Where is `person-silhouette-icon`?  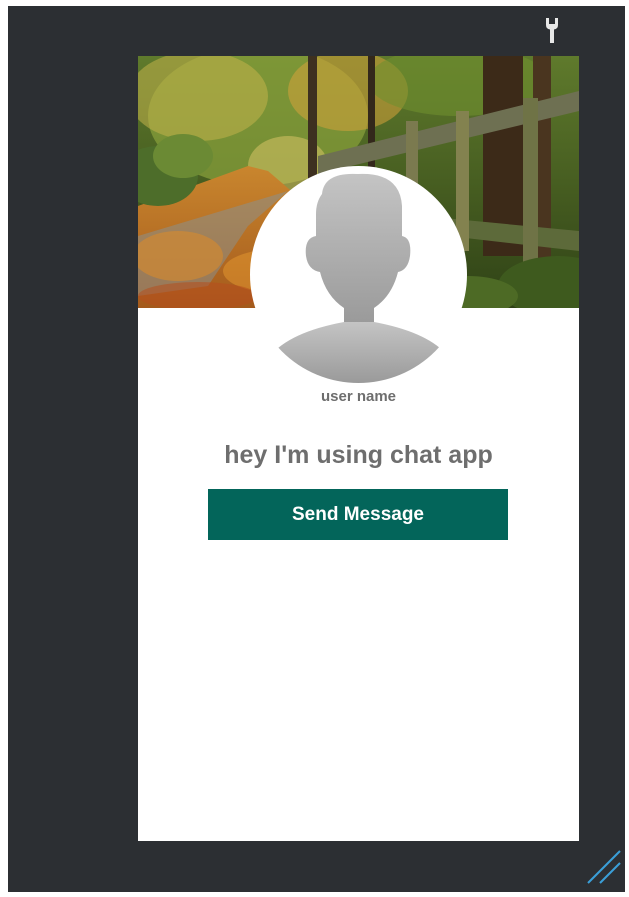 person-silhouette-icon is located at coordinates (359, 278).